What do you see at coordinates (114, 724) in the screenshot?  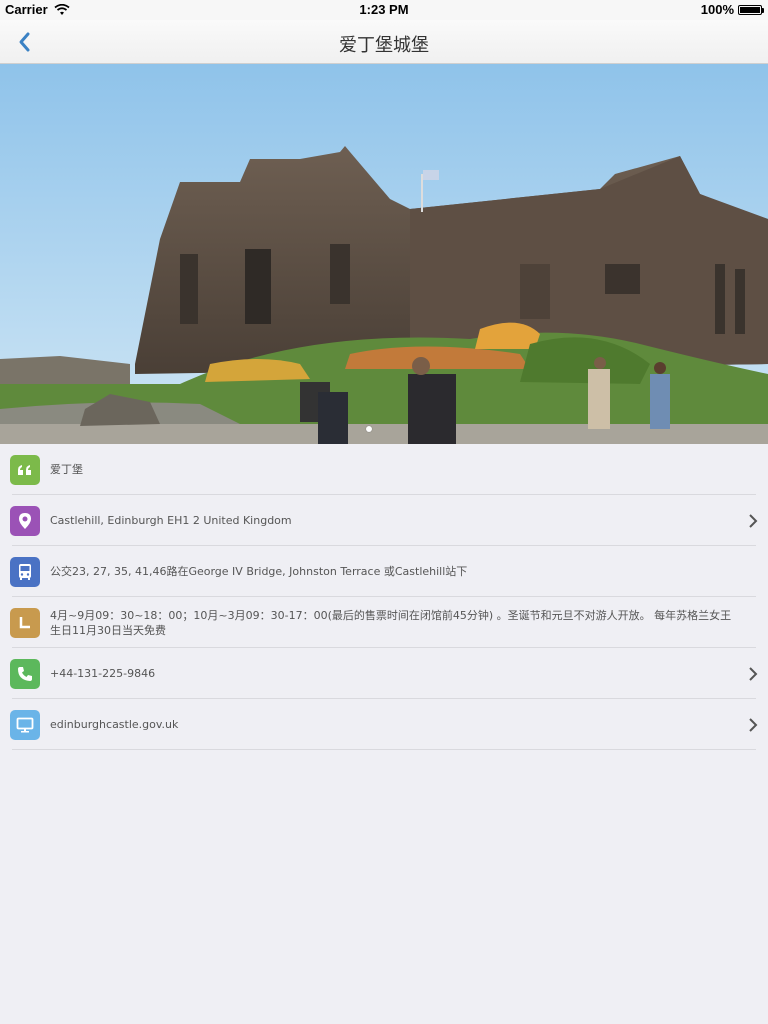 I see `website-url: edinburghcastle.gov.uk` at bounding box center [114, 724].